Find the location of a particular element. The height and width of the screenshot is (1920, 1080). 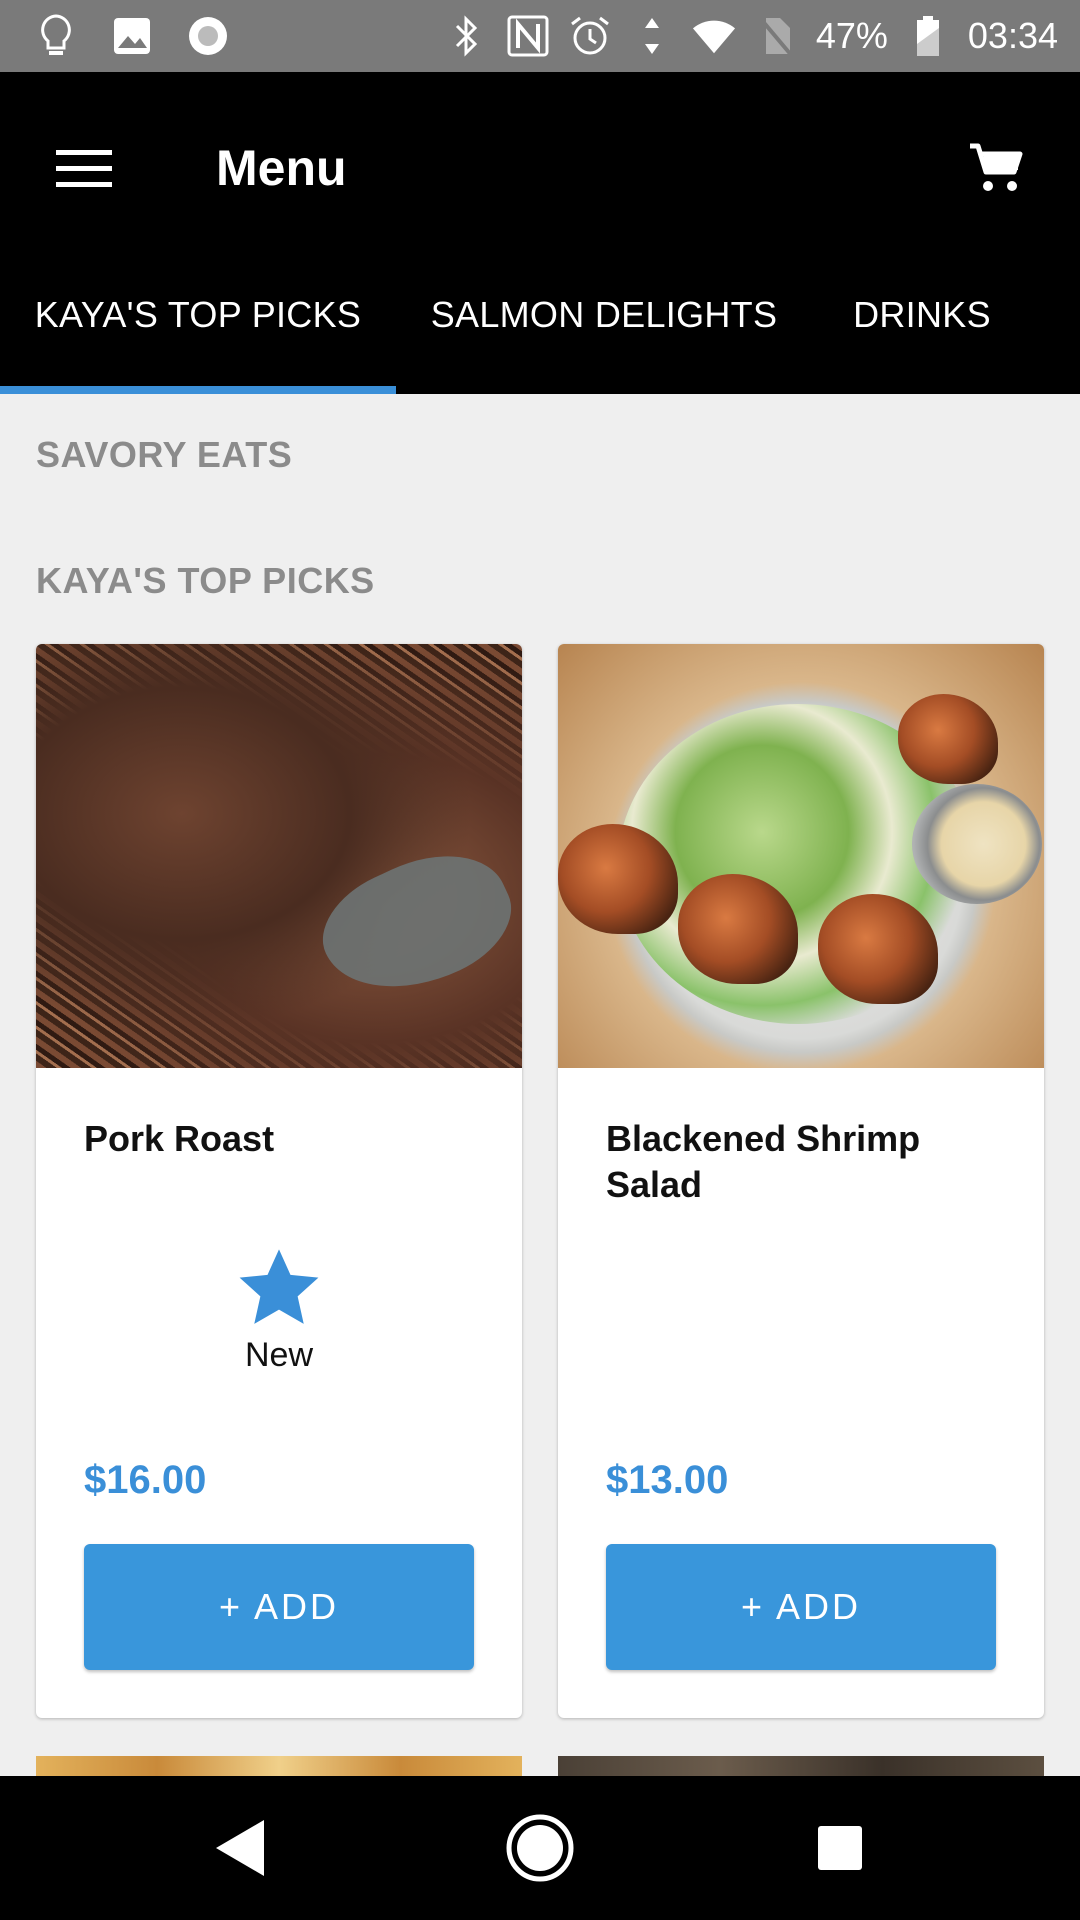

hamburger-icon is located at coordinates (84, 168).